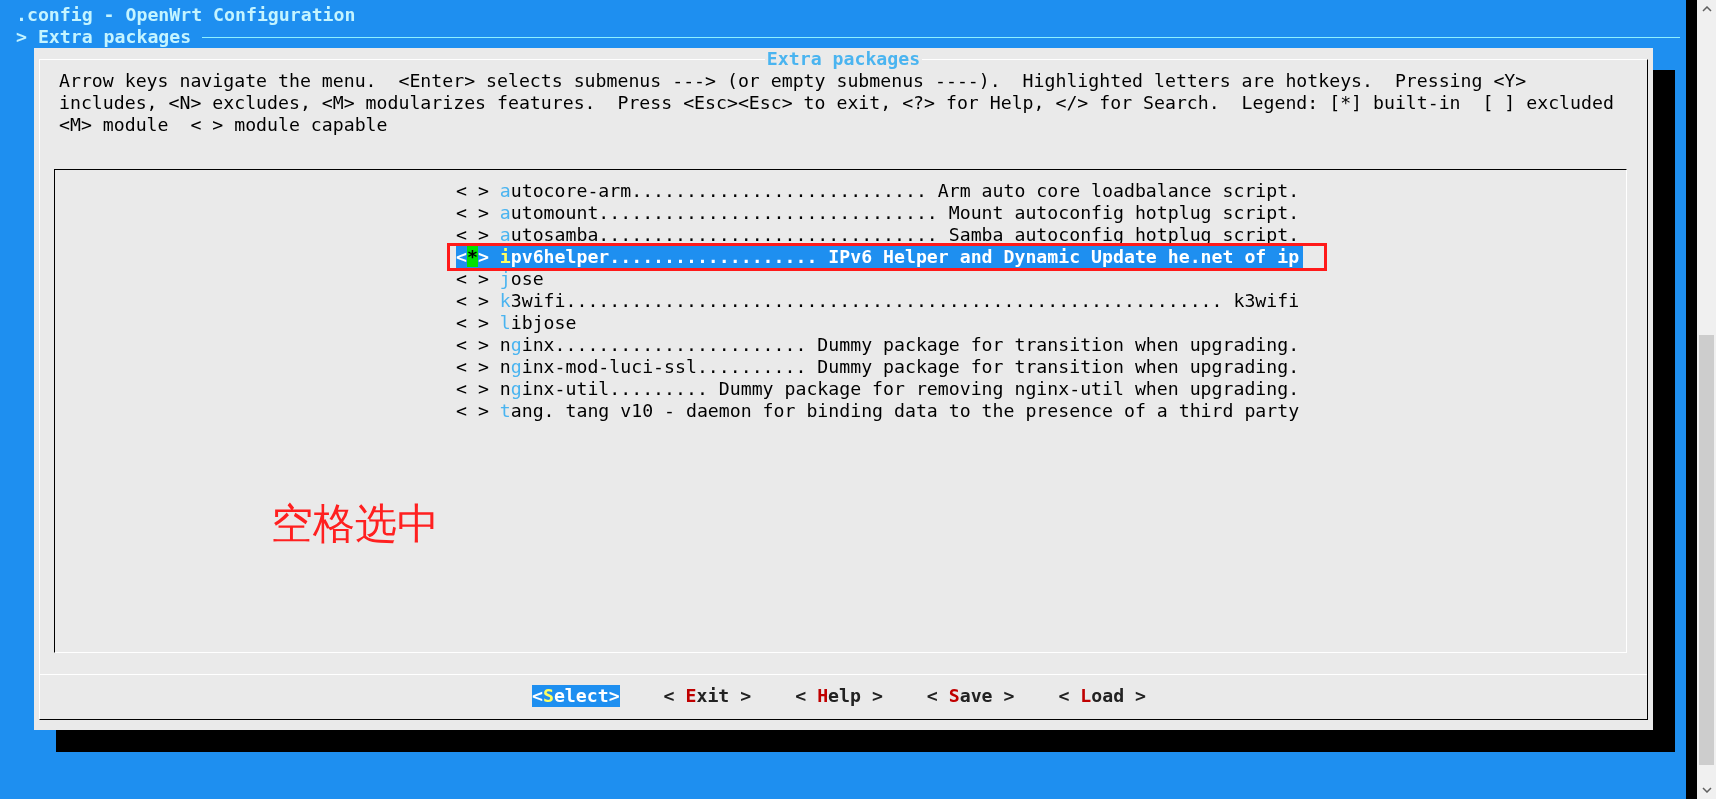 Image resolution: width=1716 pixels, height=799 pixels. I want to click on dialog-title: Extra packages, so click(843, 59).